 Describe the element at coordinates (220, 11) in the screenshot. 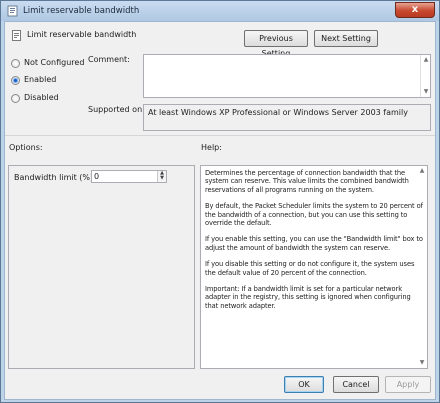

I see `title-bar: Limit reservable bandwidth x` at that location.